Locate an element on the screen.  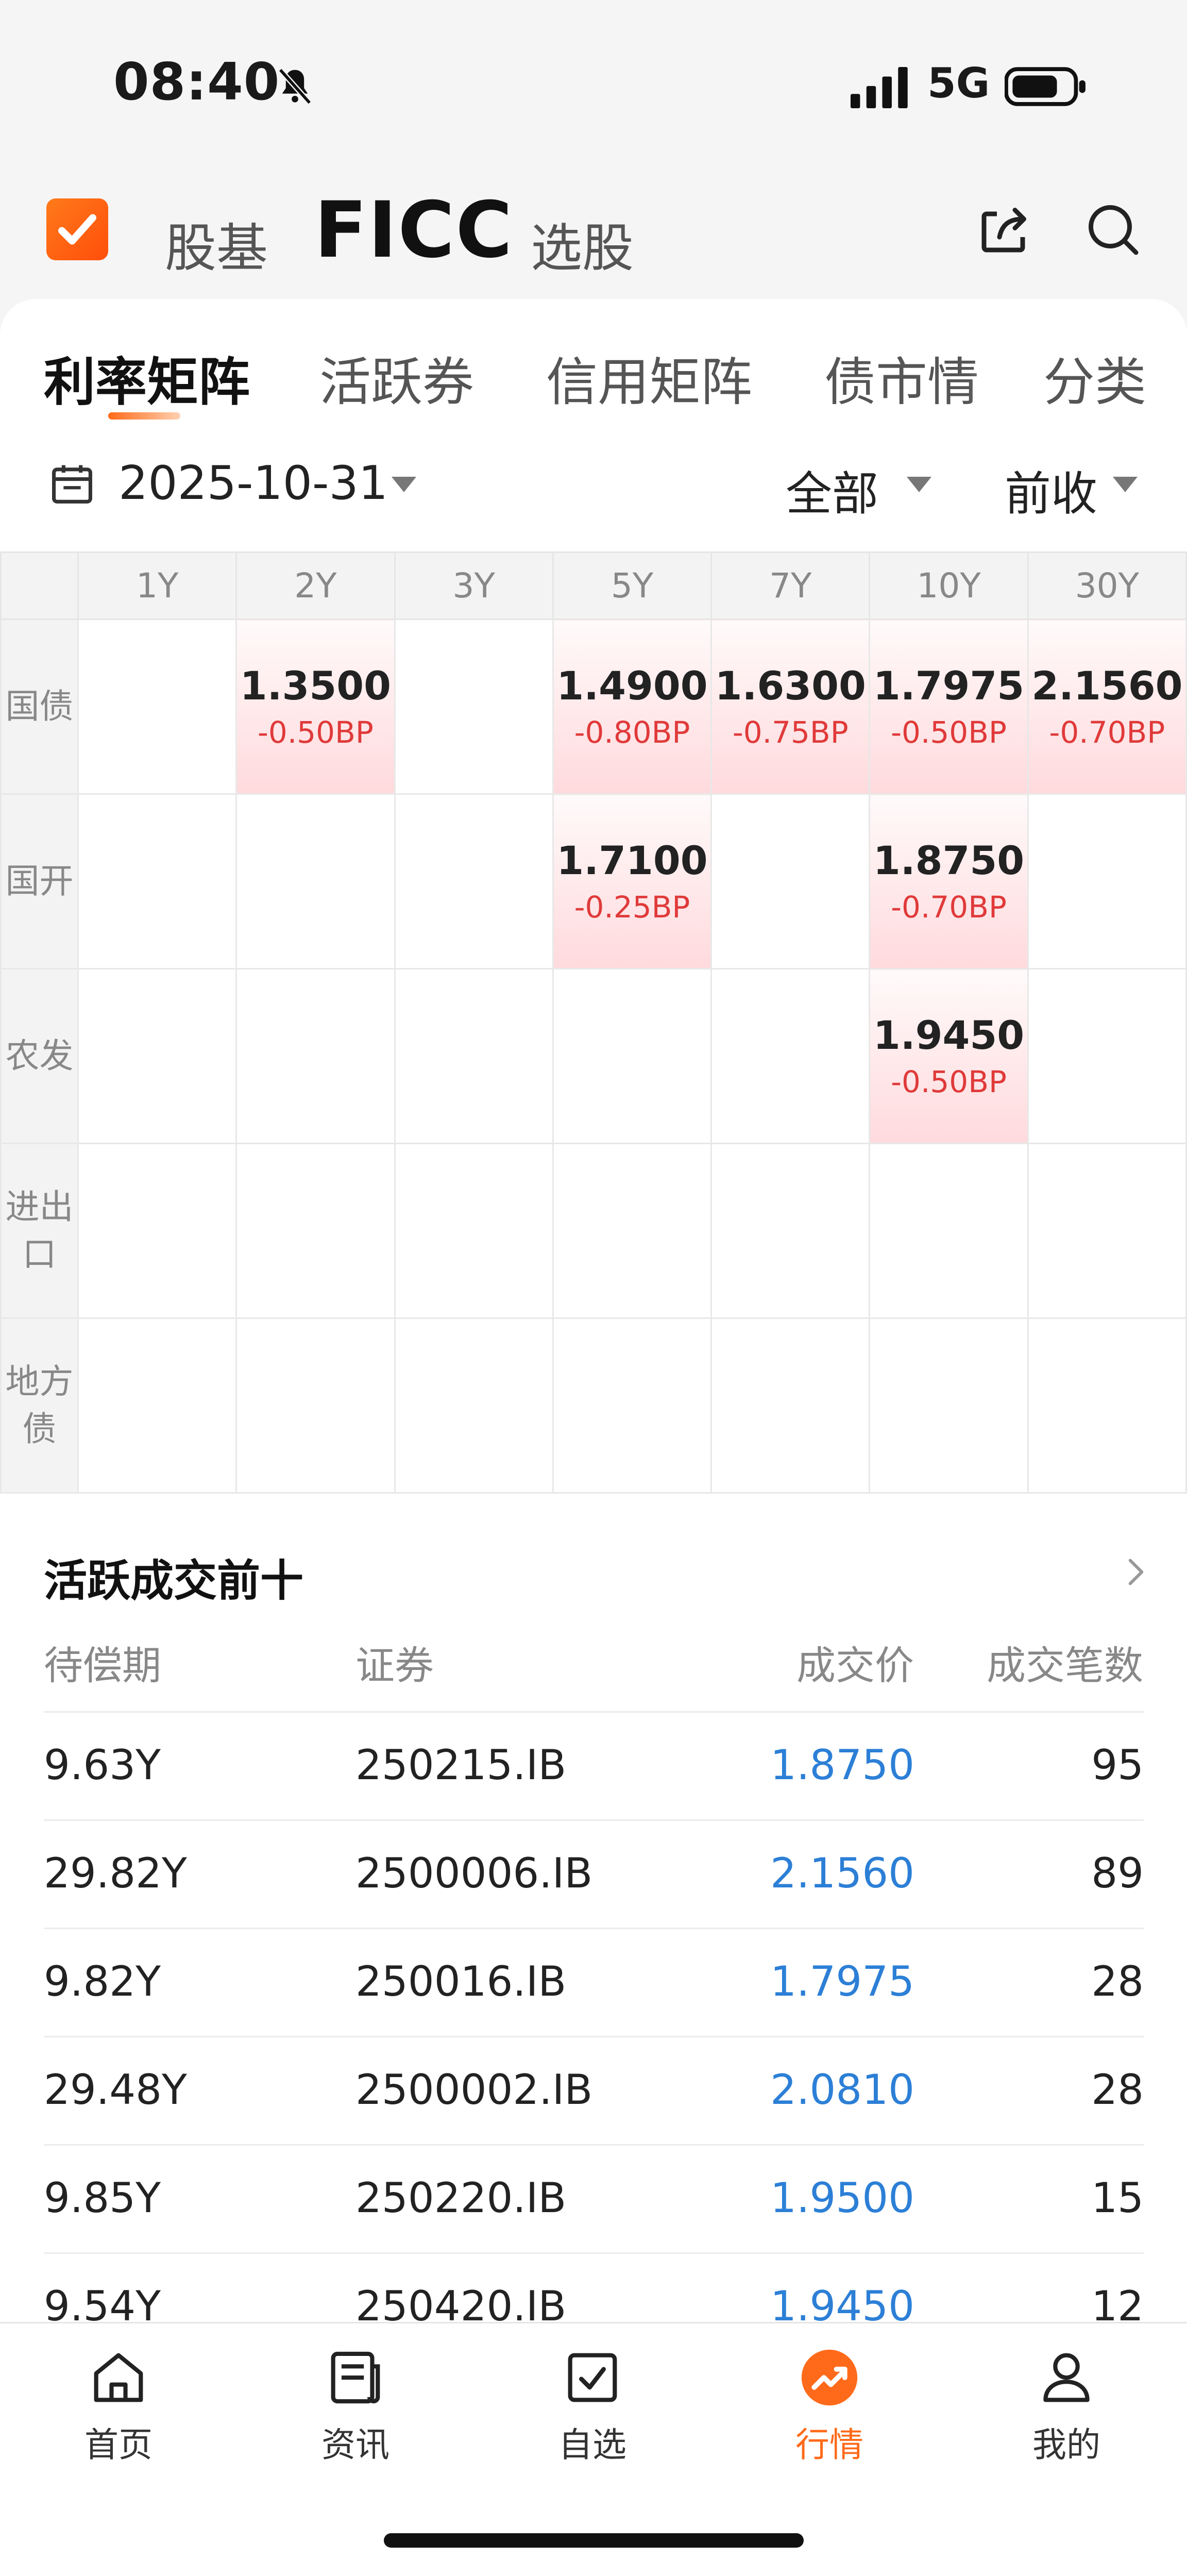
matrix-row-label: 国开 is located at coordinates (39, 881).